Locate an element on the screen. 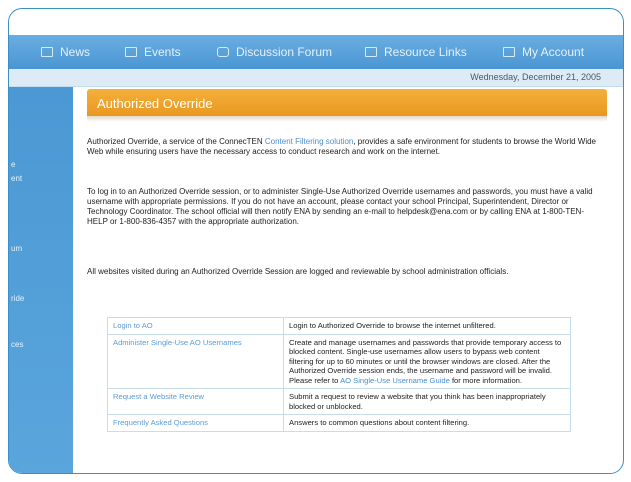 This screenshot has height=482, width=631. resource-links-icon is located at coordinates (371, 52).